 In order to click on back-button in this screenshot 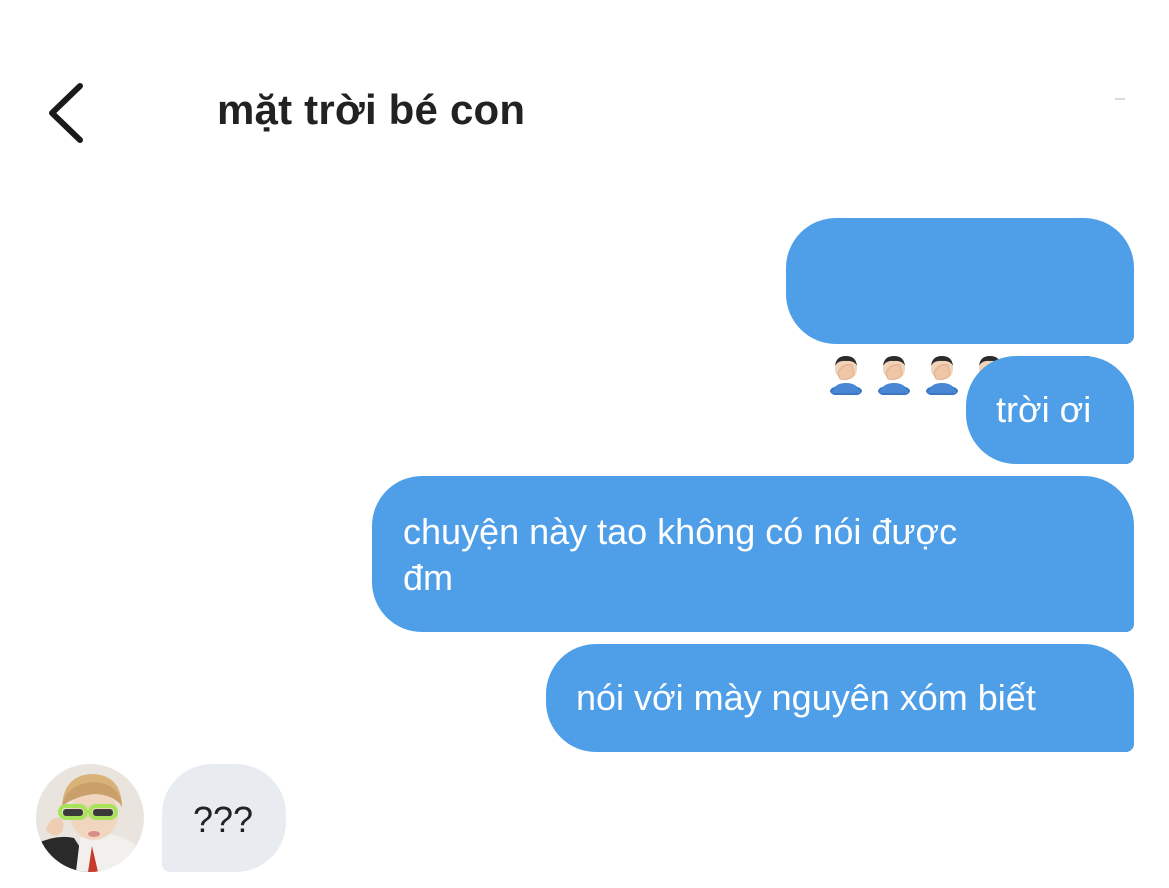, I will do `click(70, 113)`.